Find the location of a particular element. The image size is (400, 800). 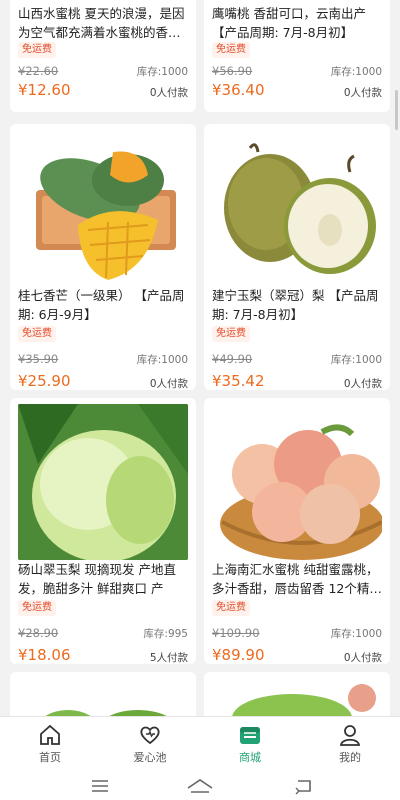

tab-home: 首页 is located at coordinates (50, 745).